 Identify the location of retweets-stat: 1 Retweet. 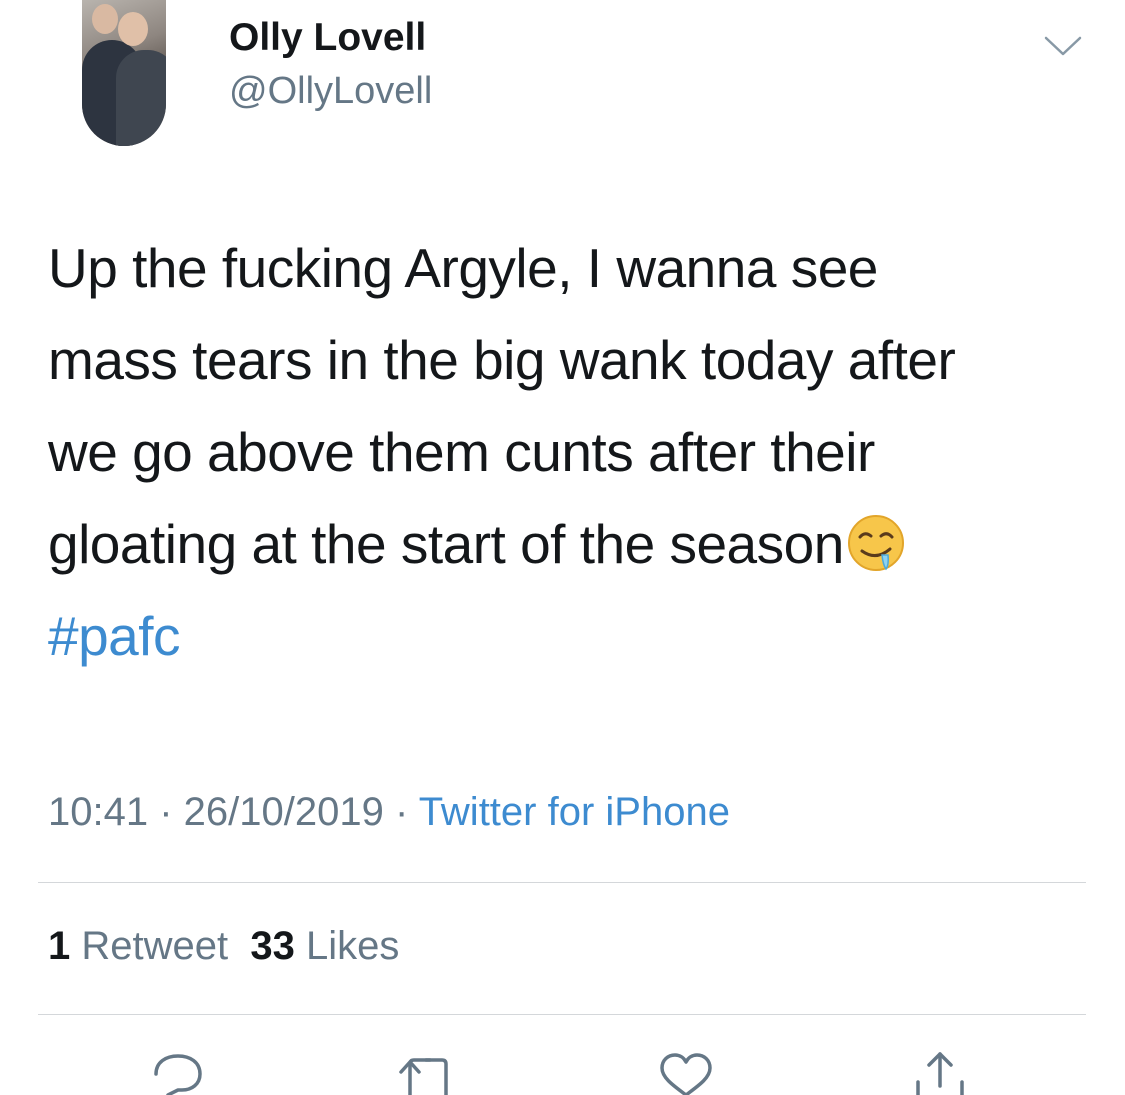
(138, 946).